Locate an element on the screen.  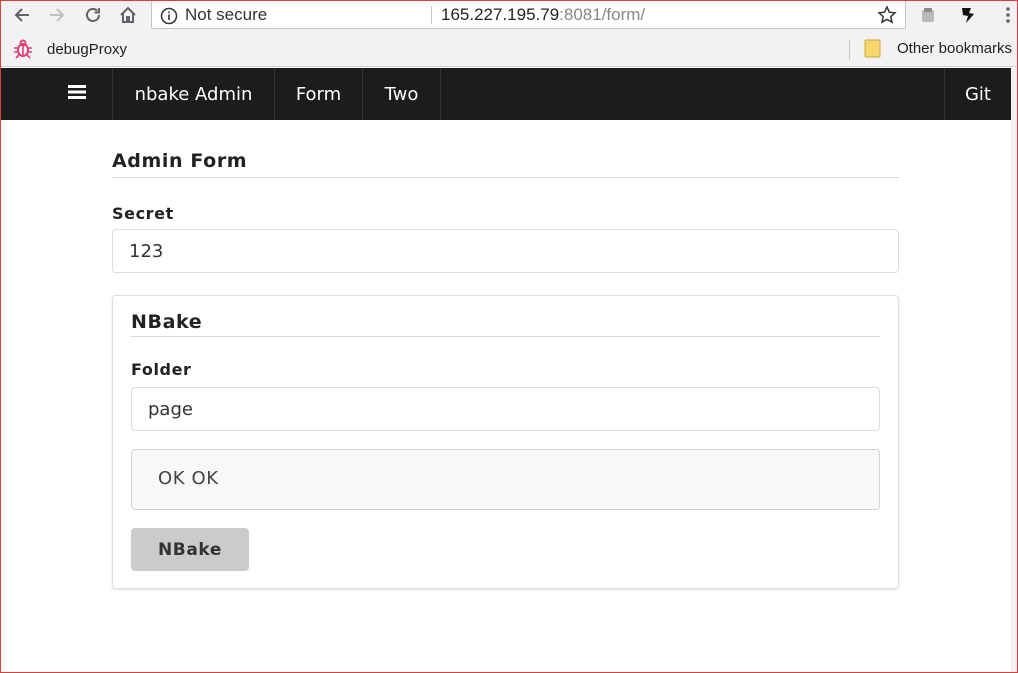
bookmarks-divider is located at coordinates (849, 50).